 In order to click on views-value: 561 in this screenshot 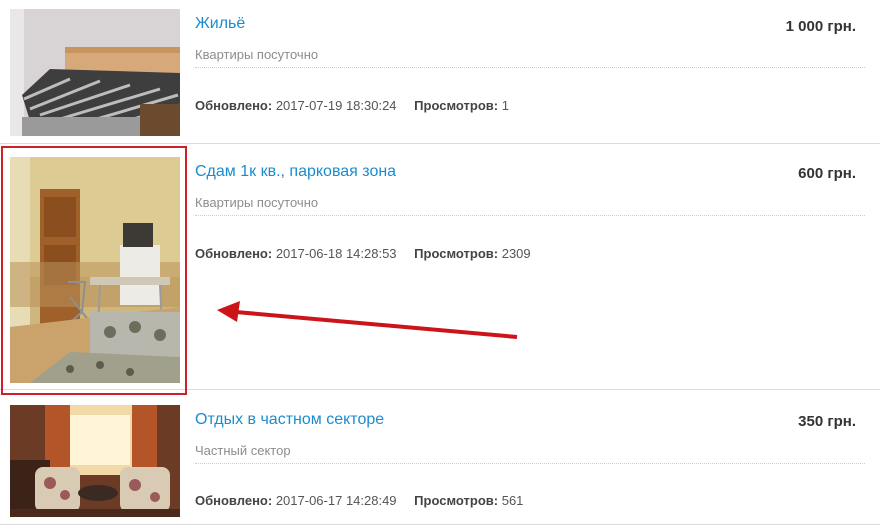, I will do `click(512, 500)`.